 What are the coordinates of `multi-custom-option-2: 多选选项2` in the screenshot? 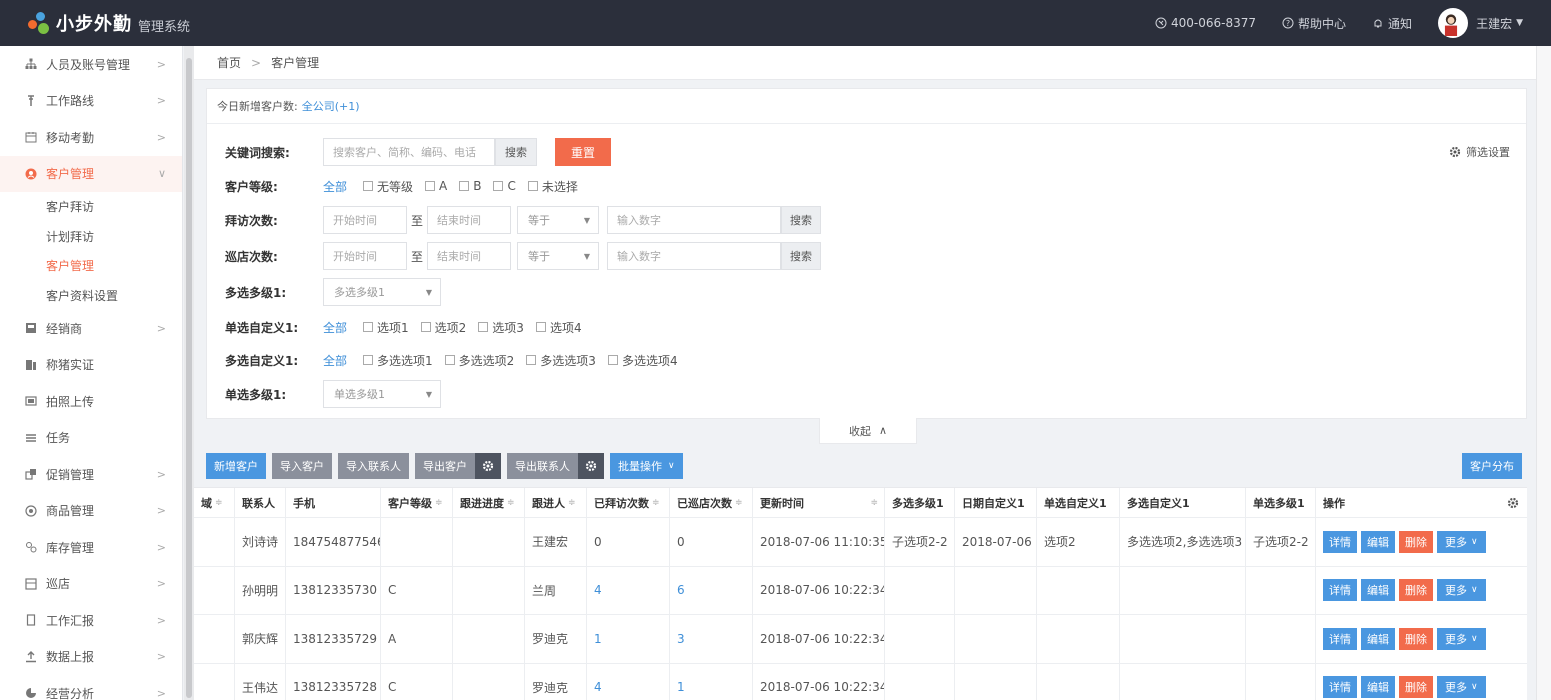 It's located at (479, 360).